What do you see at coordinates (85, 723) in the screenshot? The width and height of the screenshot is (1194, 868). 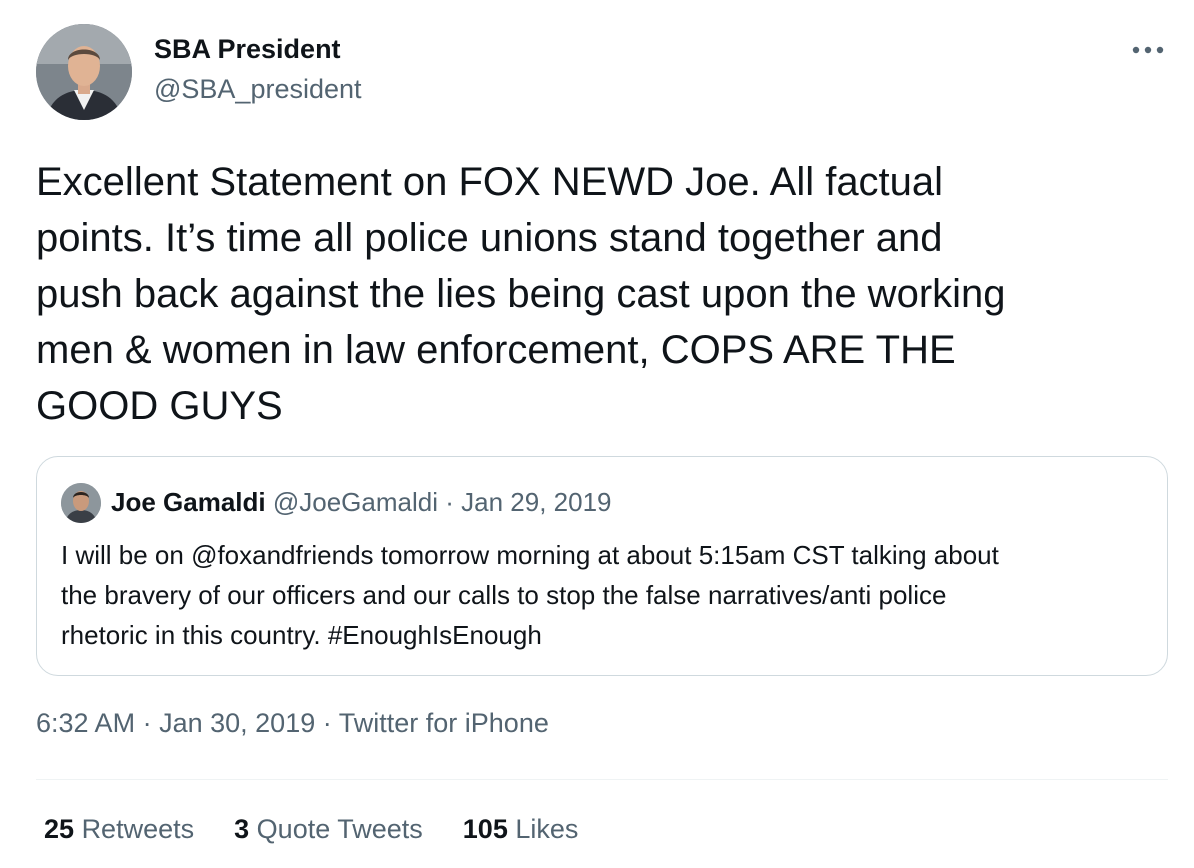 I see `tweet-time: 6:32 AM` at bounding box center [85, 723].